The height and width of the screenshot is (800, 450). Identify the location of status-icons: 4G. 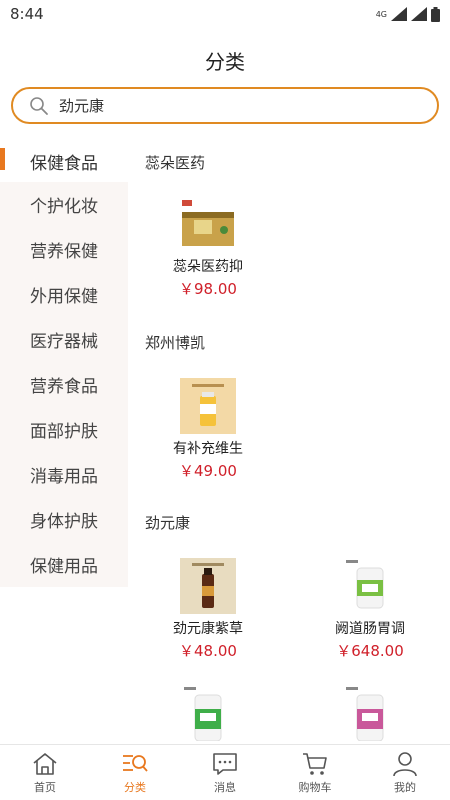
(407, 14).